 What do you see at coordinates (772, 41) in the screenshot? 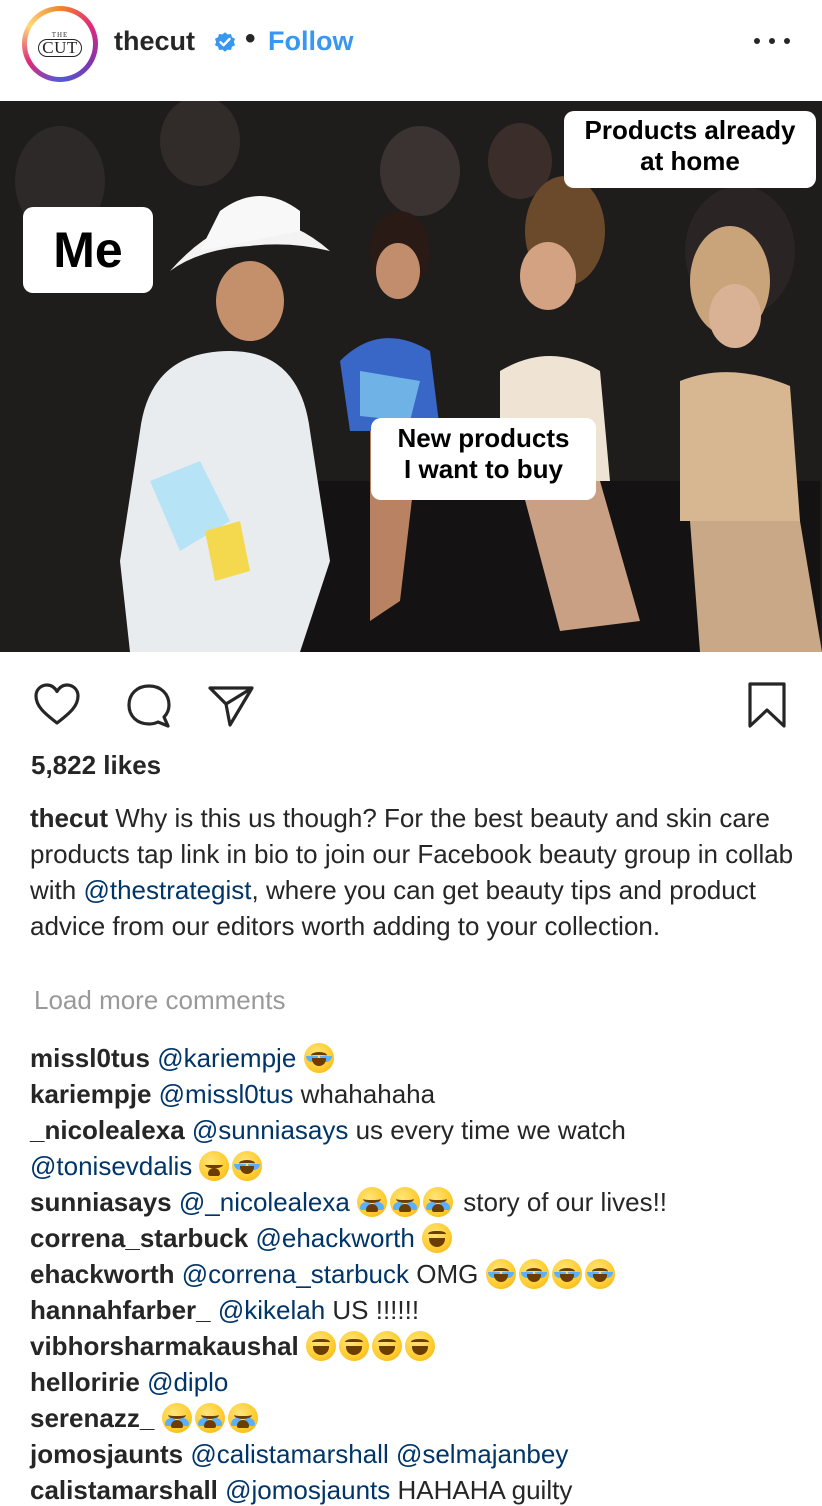
I see `more-options-icon` at bounding box center [772, 41].